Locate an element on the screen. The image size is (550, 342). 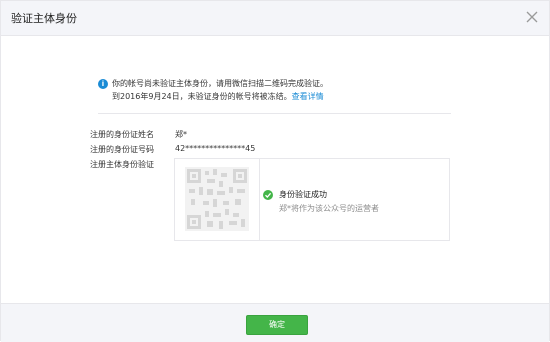
dialog-header: 验证主体身份 is located at coordinates (275, 18).